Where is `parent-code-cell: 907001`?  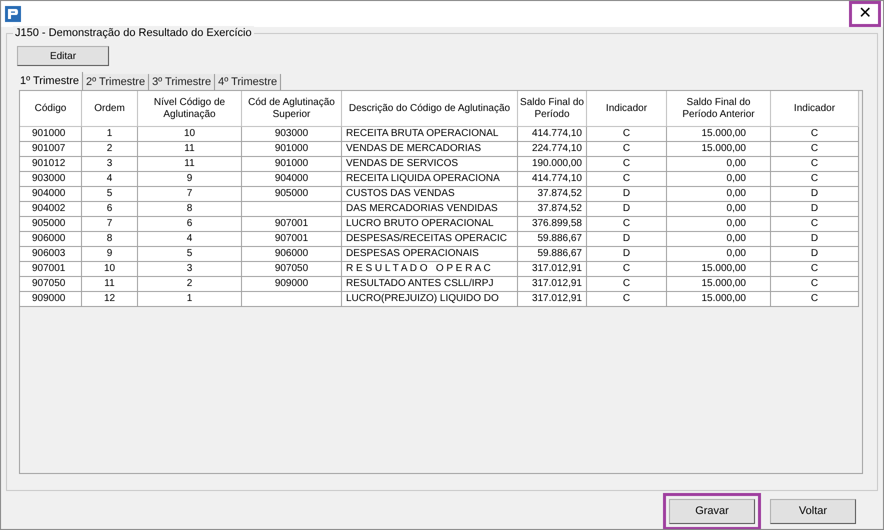 parent-code-cell: 907001 is located at coordinates (292, 239).